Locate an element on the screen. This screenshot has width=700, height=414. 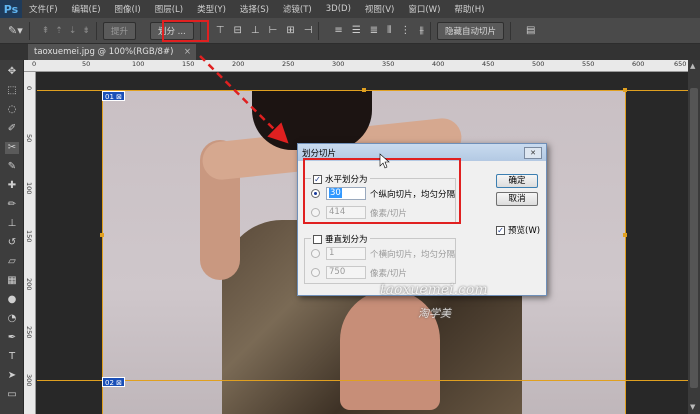
slice-border-right is located at coordinates (625, 252).